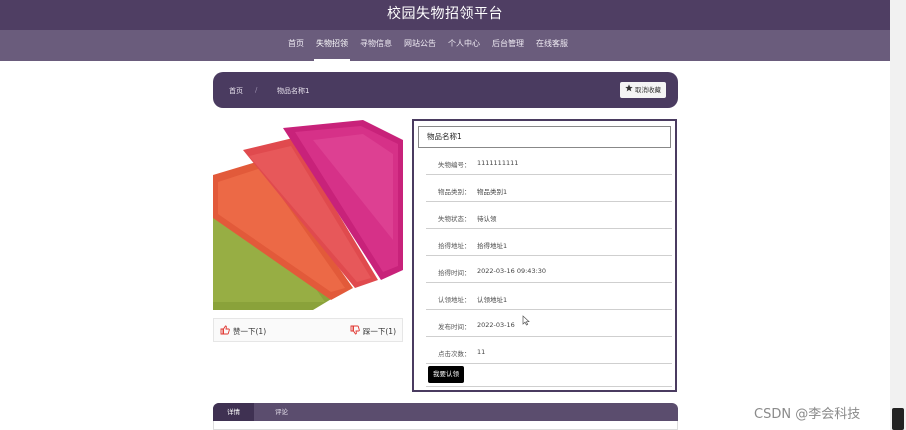 Image resolution: width=906 pixels, height=430 pixels. What do you see at coordinates (454, 273) in the screenshot?
I see `field-label: 拾得时间：` at bounding box center [454, 273].